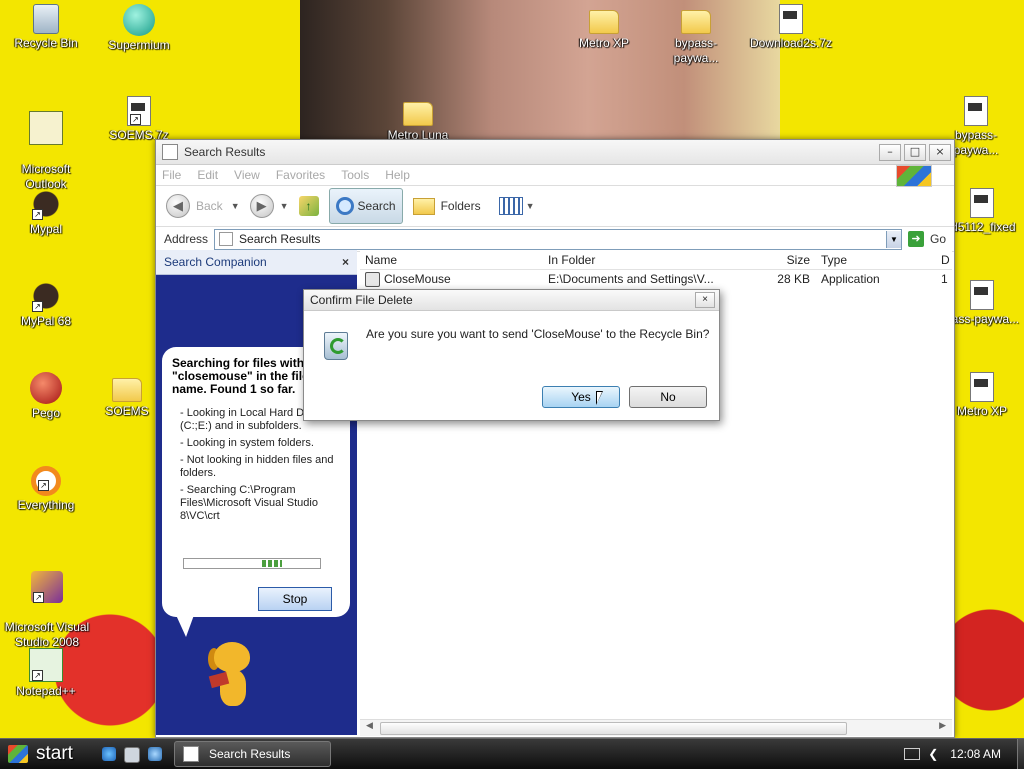 The image size is (1024, 769). What do you see at coordinates (668, 397) in the screenshot?
I see `no-button: No` at bounding box center [668, 397].